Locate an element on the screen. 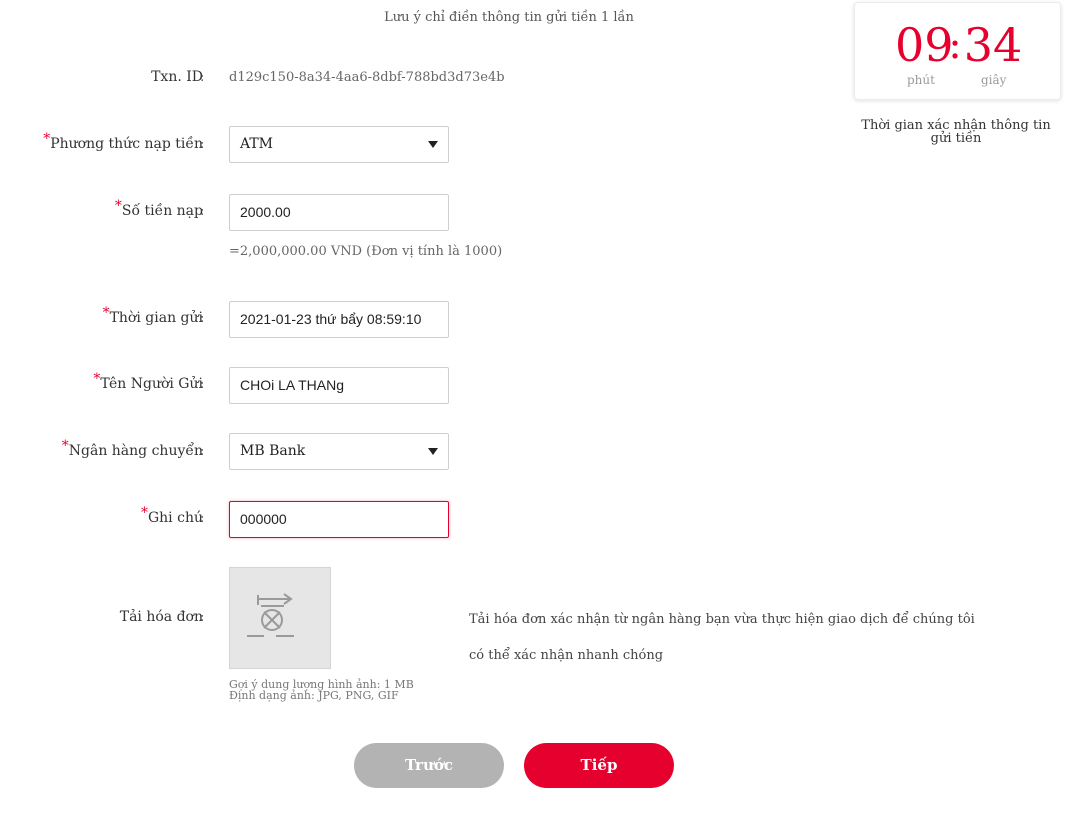 The image size is (1075, 825). bank-label: *Ngân hàng chuyển is located at coordinates (132, 448).